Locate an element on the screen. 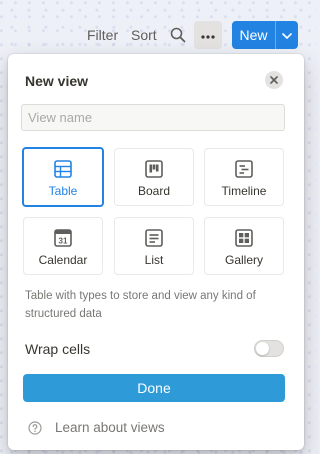 Image resolution: width=320 pixels, height=454 pixels. svg-text: 31 is located at coordinates (63, 241).